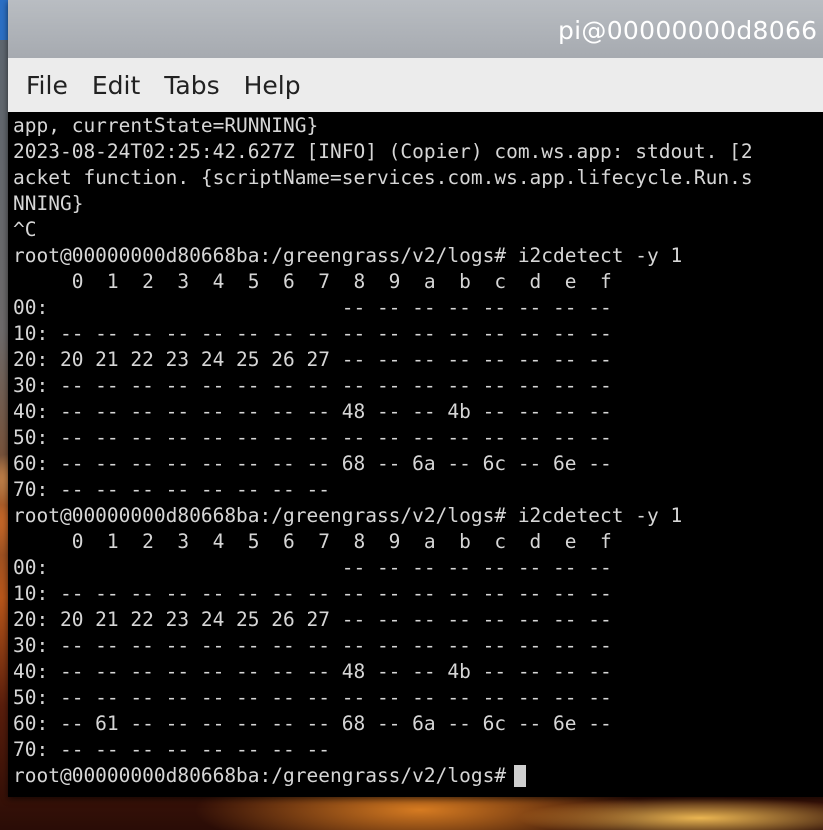 Image resolution: width=823 pixels, height=830 pixels. I want to click on menu-help: Help, so click(272, 85).